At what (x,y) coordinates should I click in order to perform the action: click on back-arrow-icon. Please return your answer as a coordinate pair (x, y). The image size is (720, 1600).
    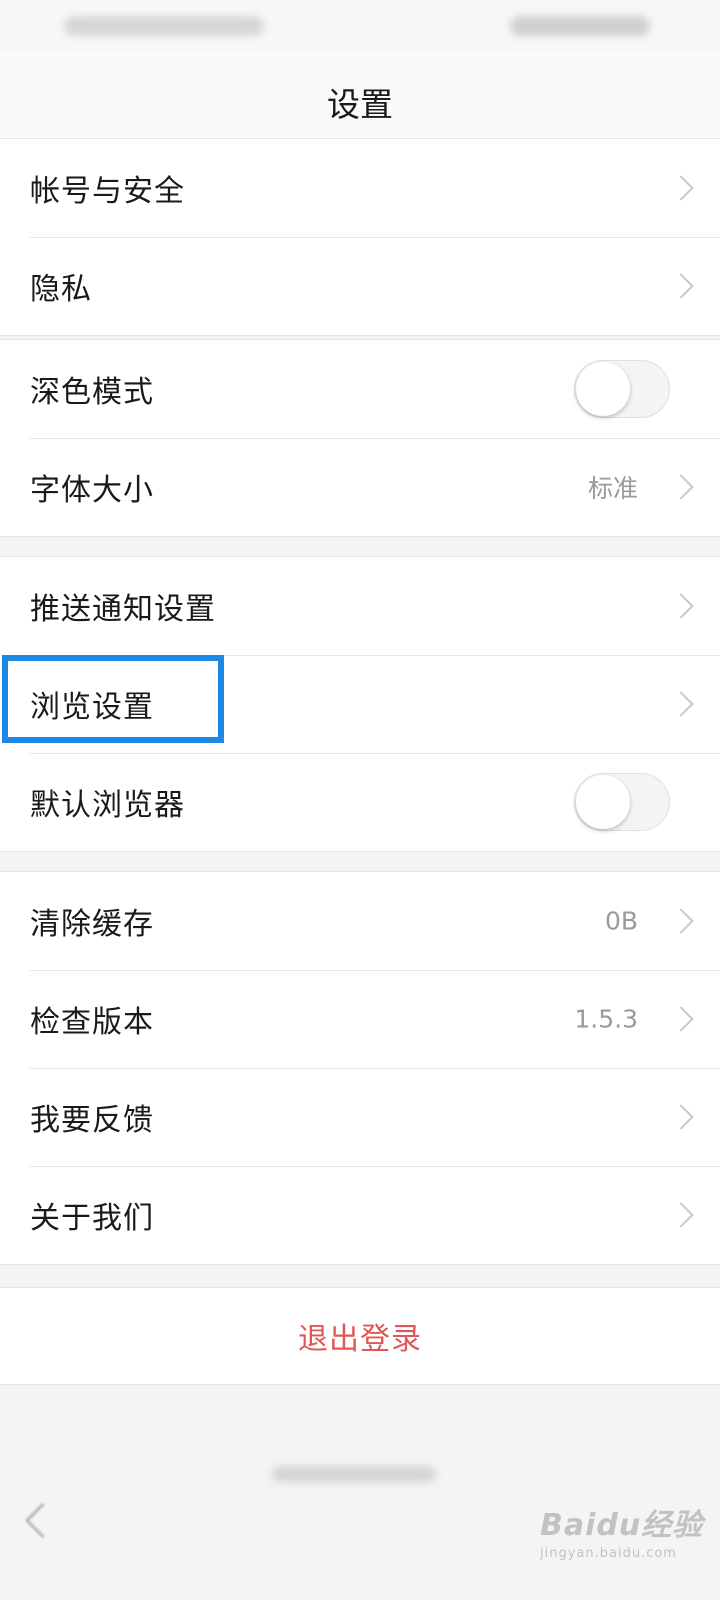
    Looking at the image, I should click on (42, 1520).